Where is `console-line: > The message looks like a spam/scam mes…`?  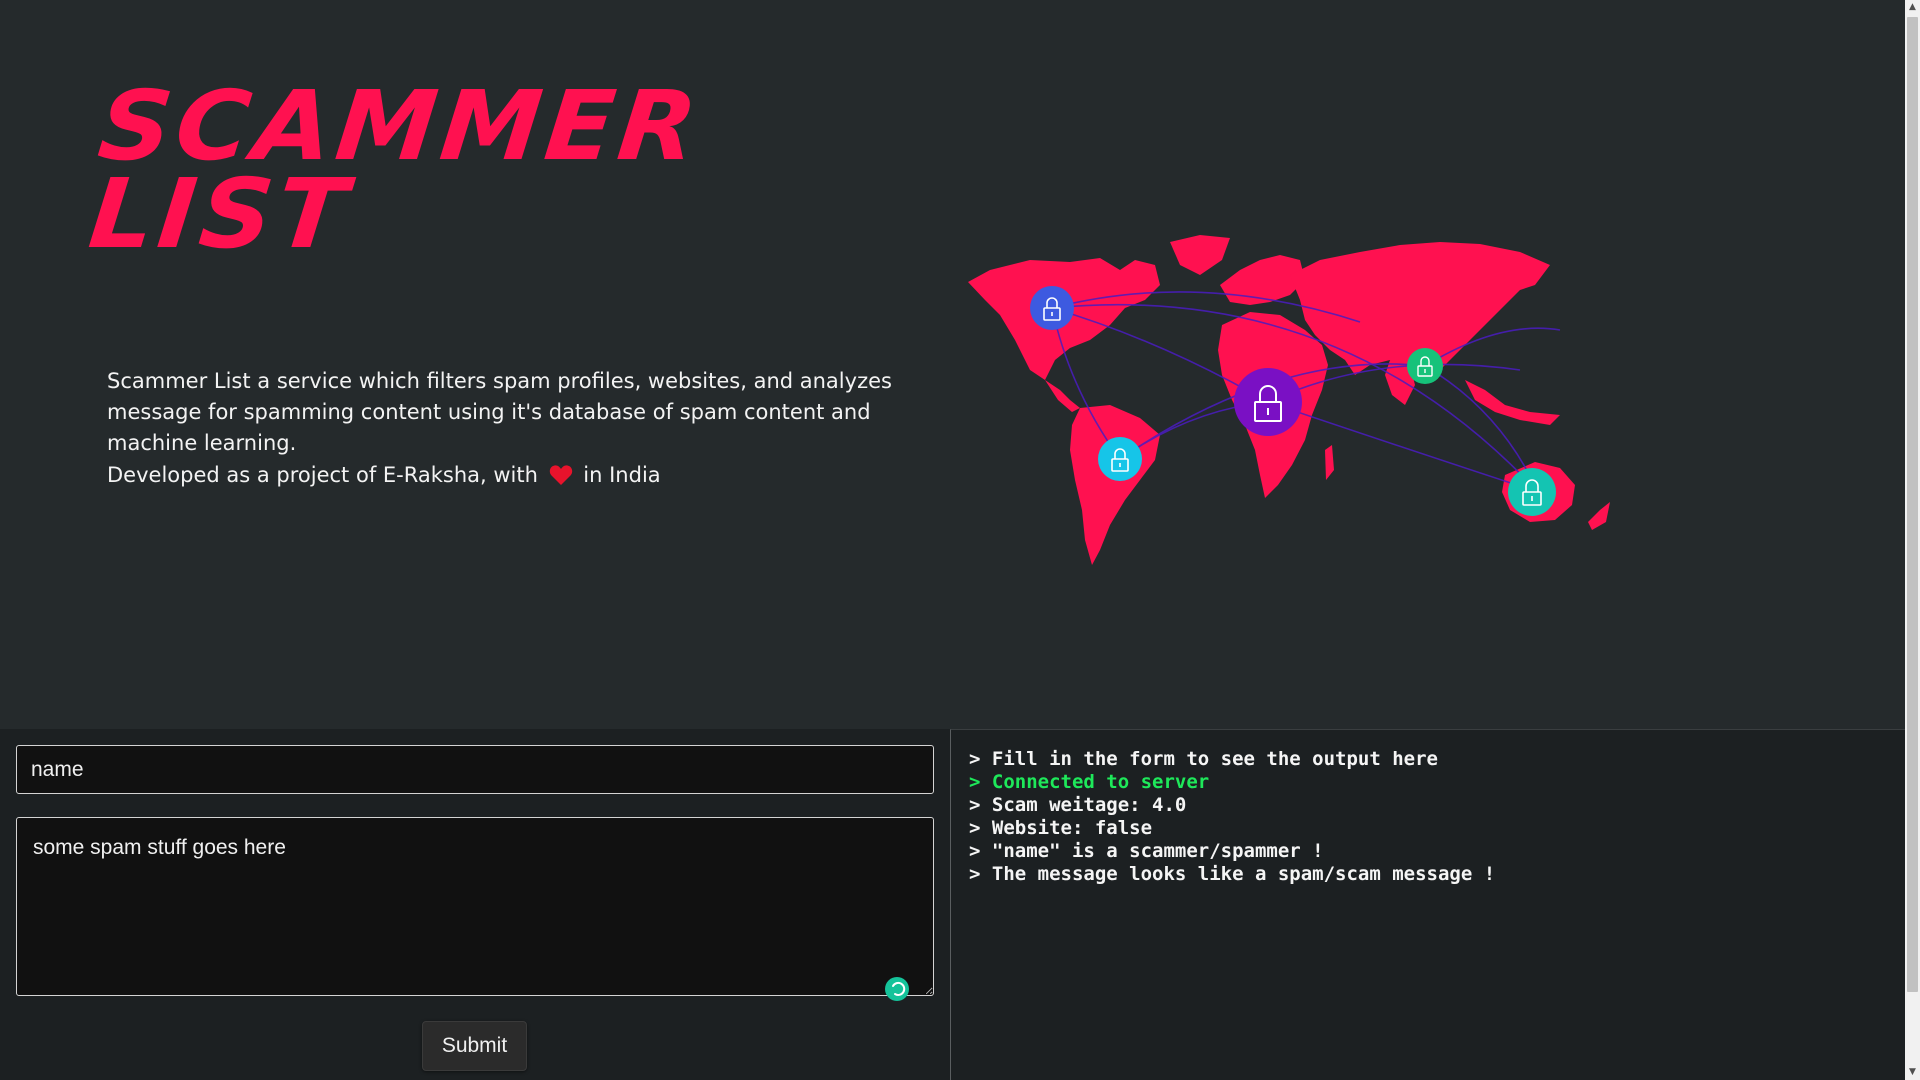 console-line: > The message looks like a spam/scam mes… is located at coordinates (1232, 874).